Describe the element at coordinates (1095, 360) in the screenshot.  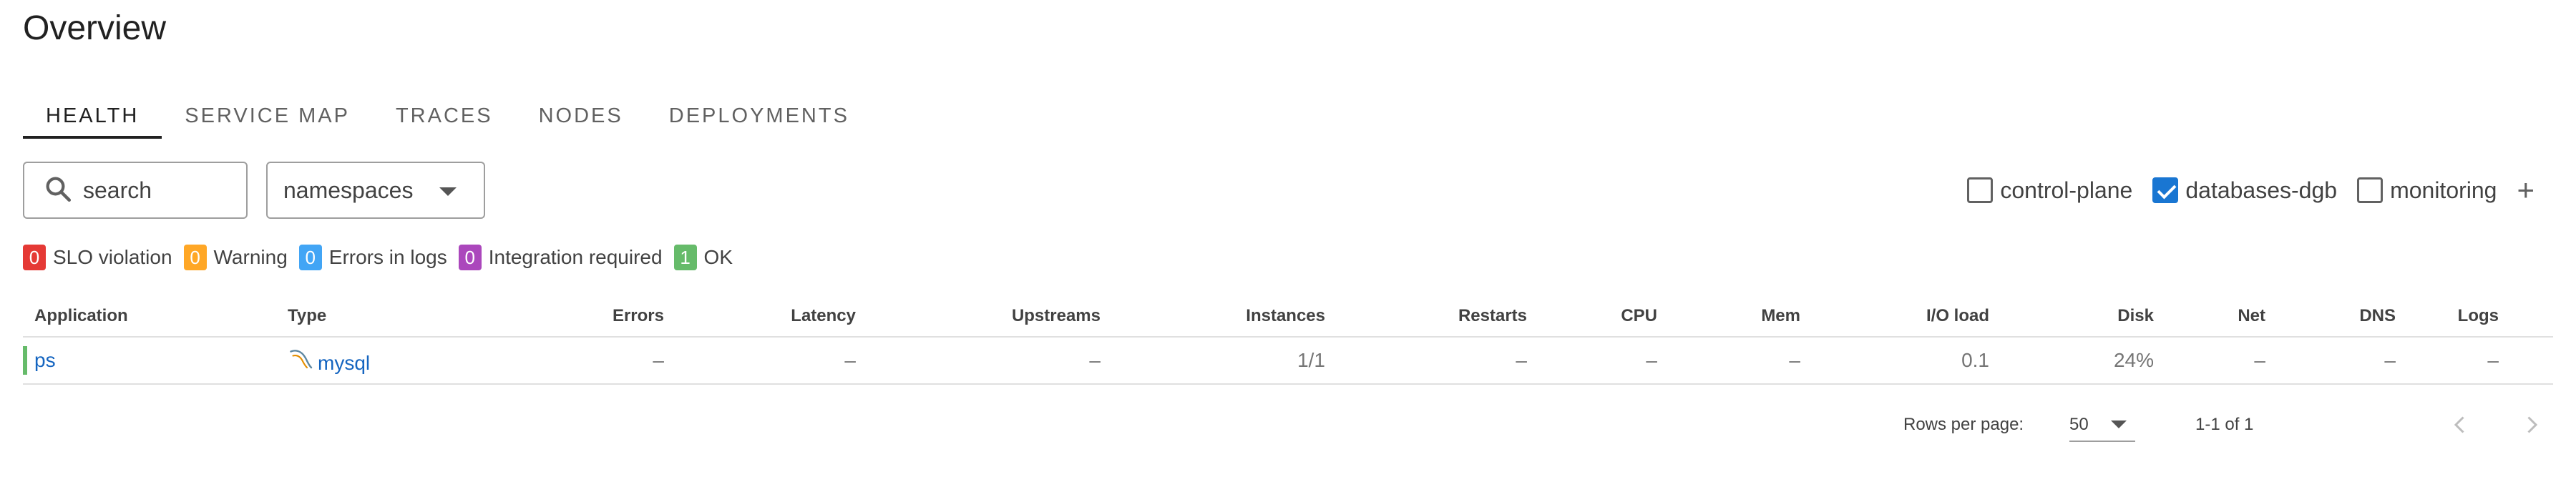
I see `upstreams-cell: –` at that location.